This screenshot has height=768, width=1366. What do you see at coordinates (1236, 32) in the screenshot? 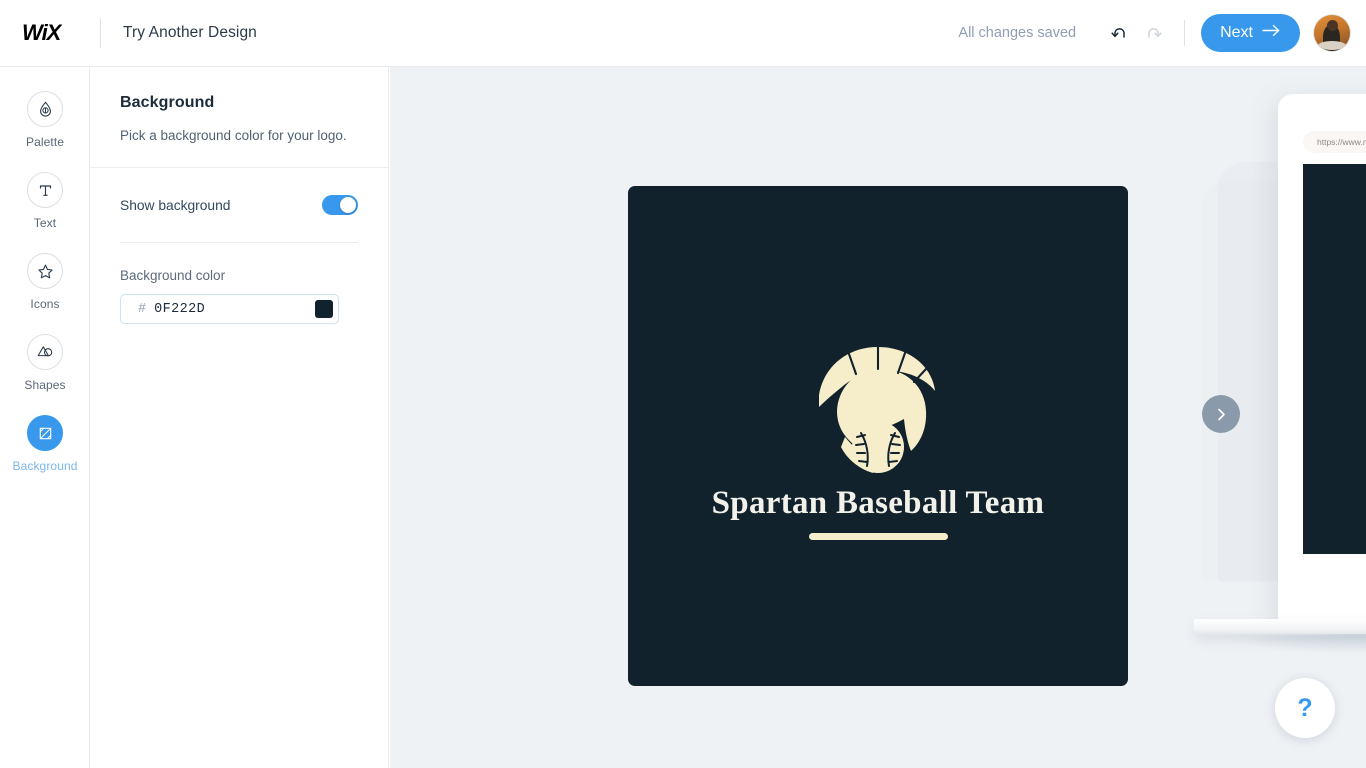
I see `next-button-label: Next` at bounding box center [1236, 32].